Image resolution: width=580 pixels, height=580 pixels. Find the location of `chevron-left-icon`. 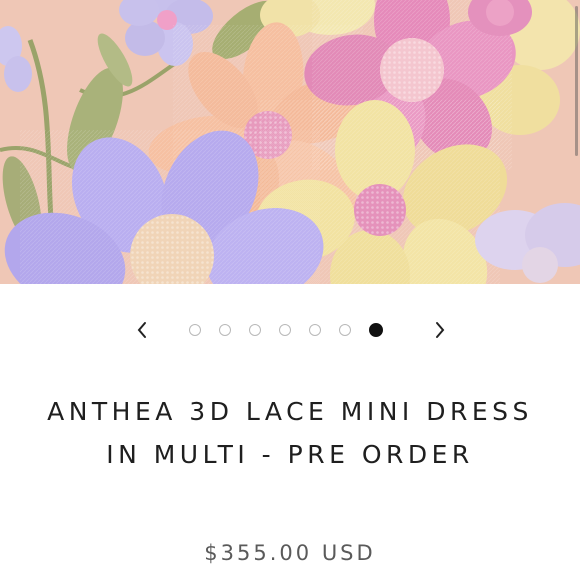

chevron-left-icon is located at coordinates (141, 330).